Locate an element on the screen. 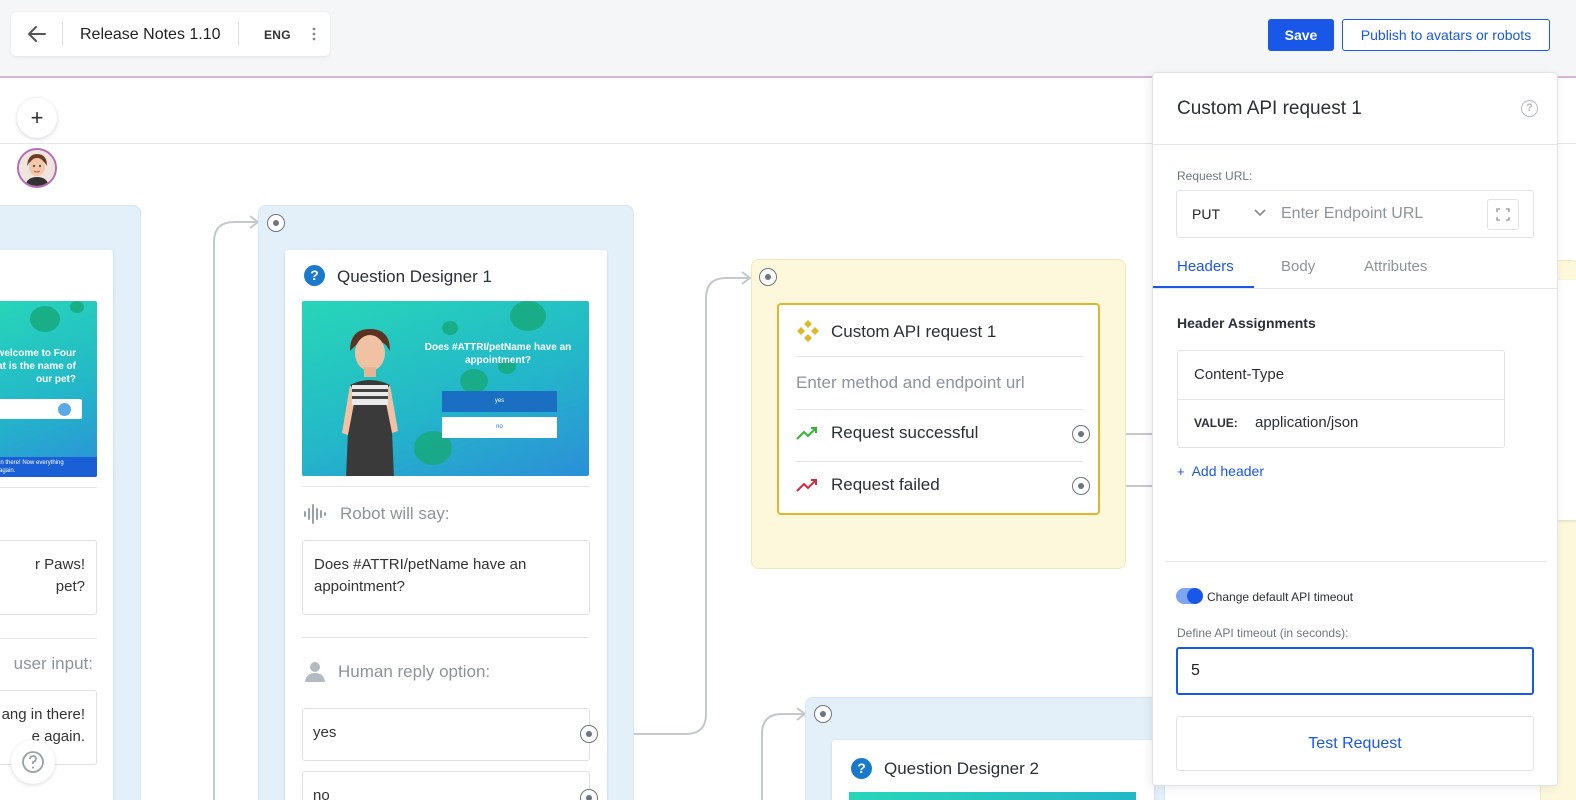  output-port-success is located at coordinates (1081, 434).